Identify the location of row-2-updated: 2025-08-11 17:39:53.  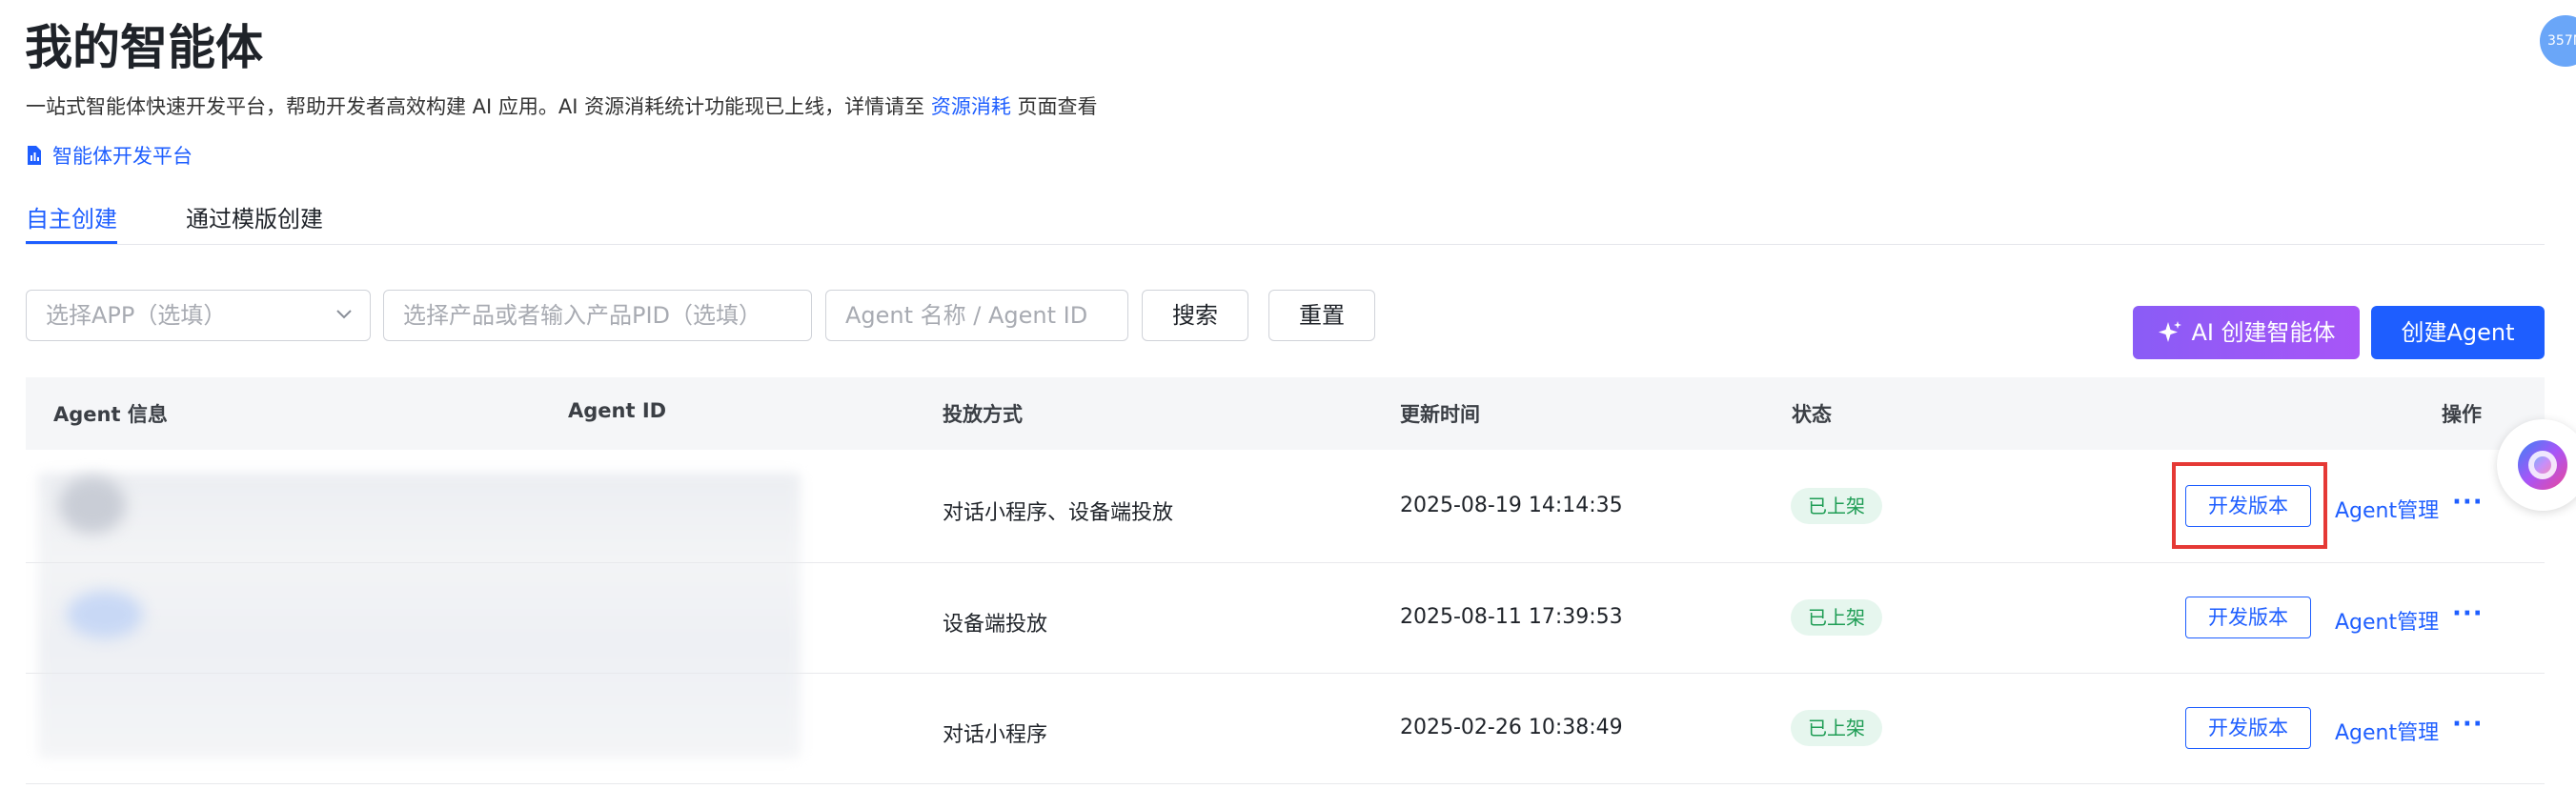
(1512, 617).